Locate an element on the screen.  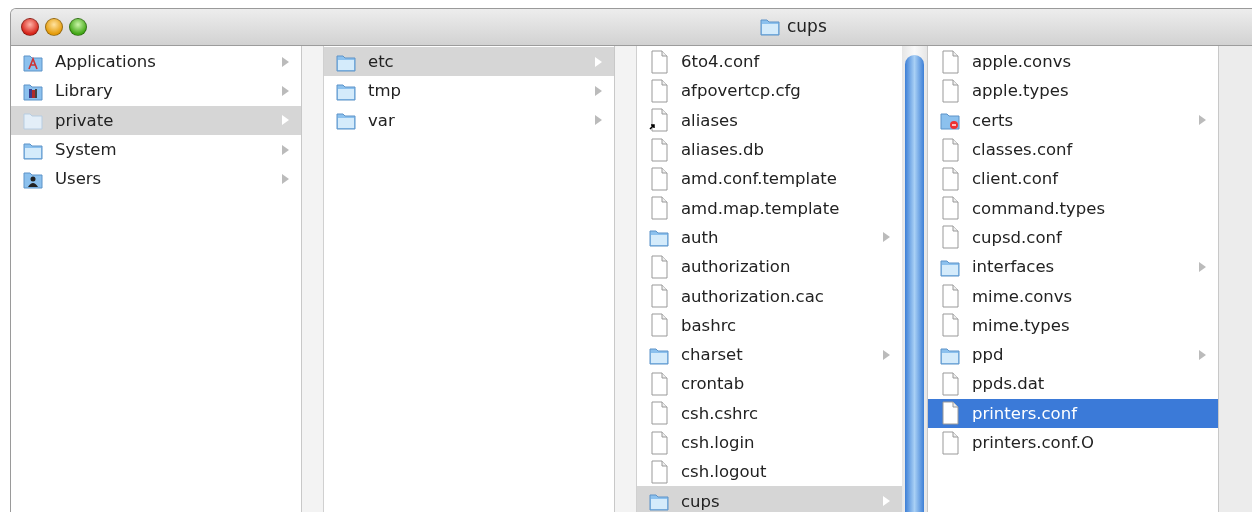
file-list-item: aliases is located at coordinates (769, 120).